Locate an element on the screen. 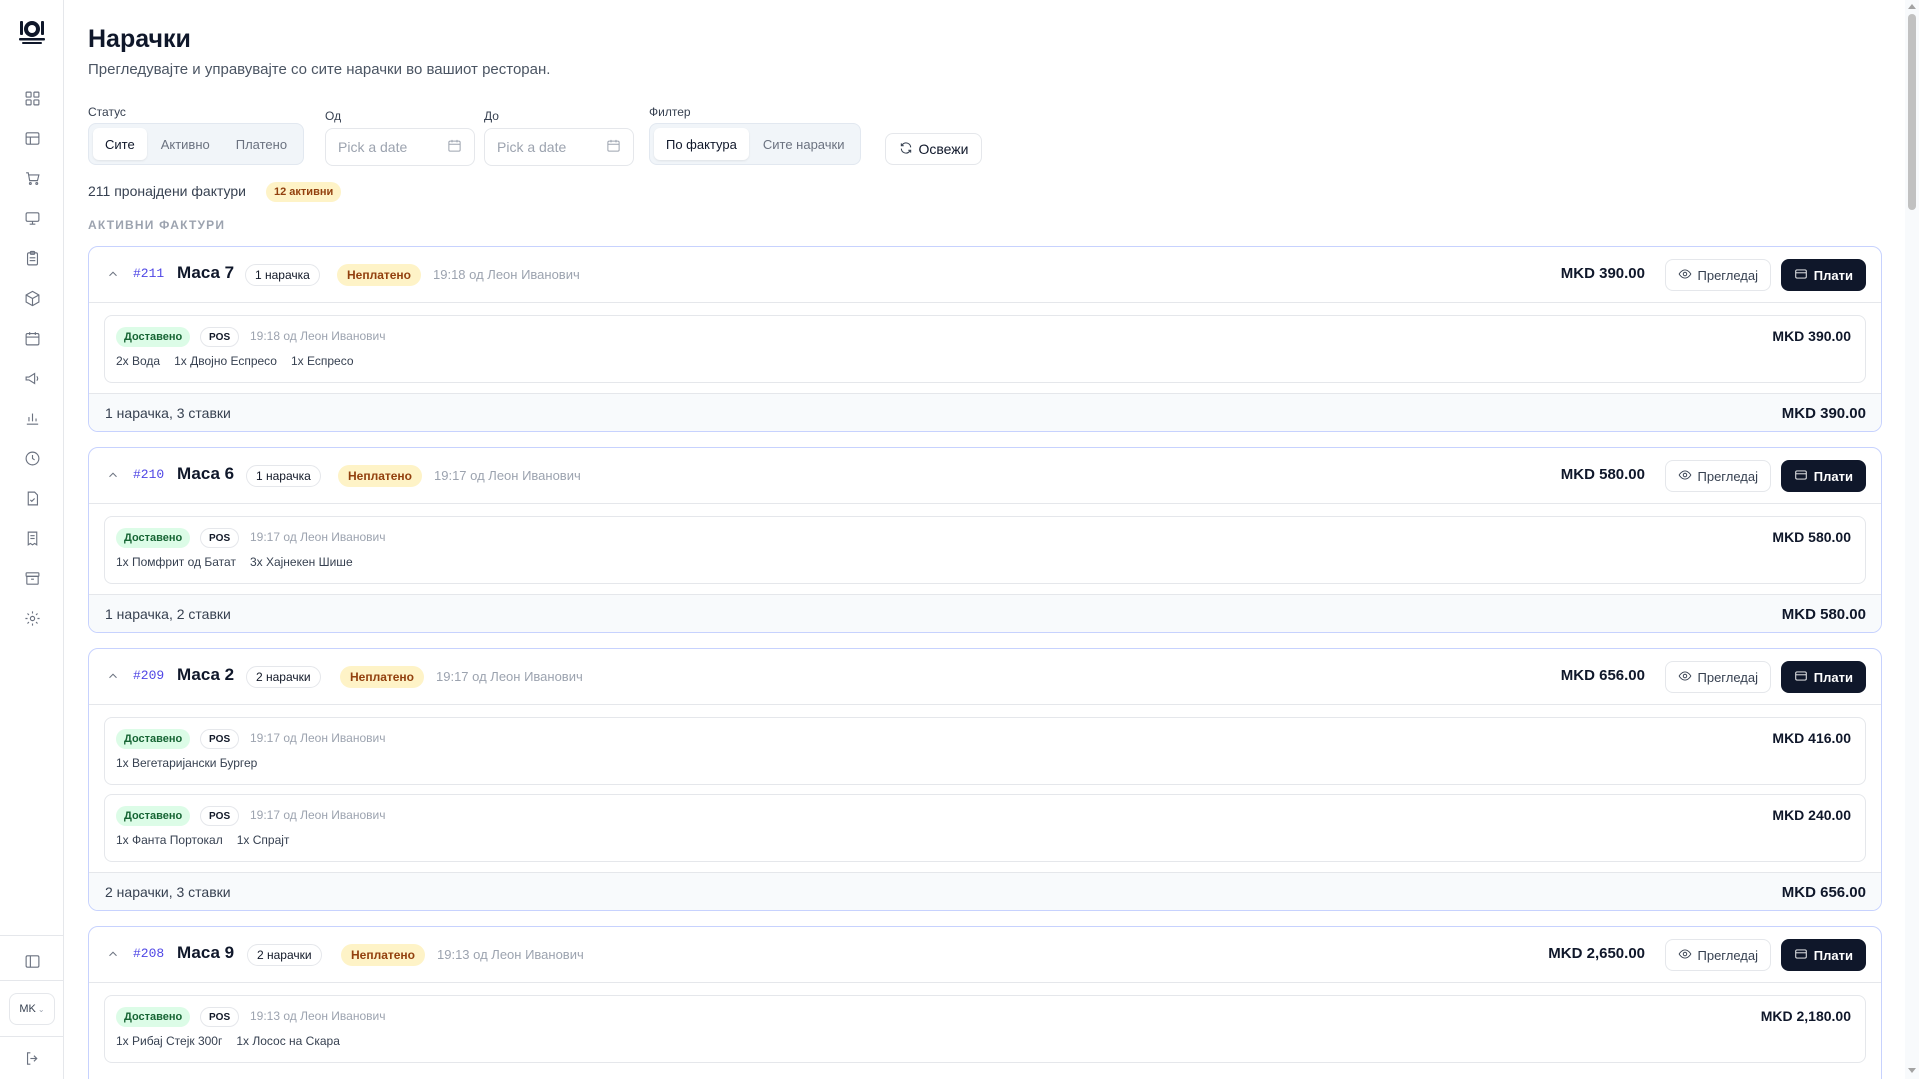  bar-chart-icon is located at coordinates (32, 418).